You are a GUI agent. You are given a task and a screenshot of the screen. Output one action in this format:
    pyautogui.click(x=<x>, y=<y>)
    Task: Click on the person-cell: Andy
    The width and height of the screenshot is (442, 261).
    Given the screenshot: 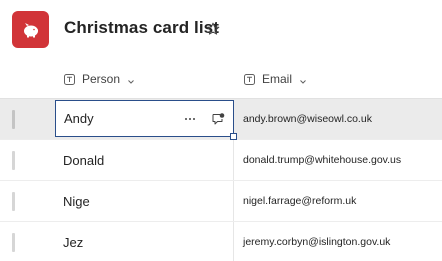 What is the action you would take?
    pyautogui.click(x=146, y=120)
    